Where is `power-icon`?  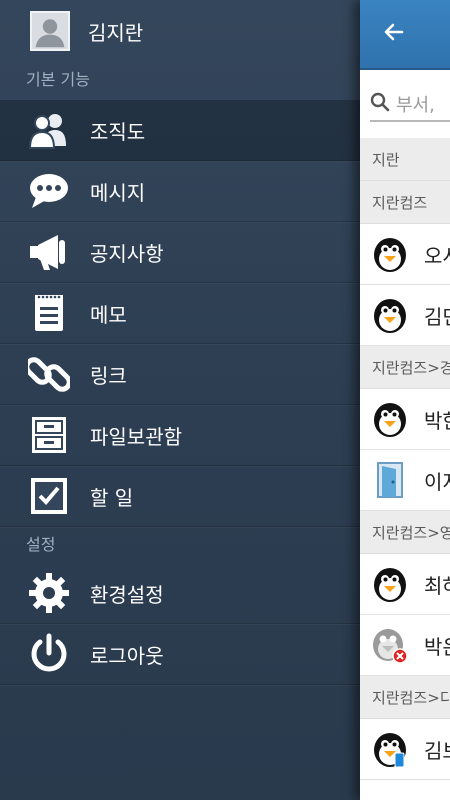 power-icon is located at coordinates (49, 654).